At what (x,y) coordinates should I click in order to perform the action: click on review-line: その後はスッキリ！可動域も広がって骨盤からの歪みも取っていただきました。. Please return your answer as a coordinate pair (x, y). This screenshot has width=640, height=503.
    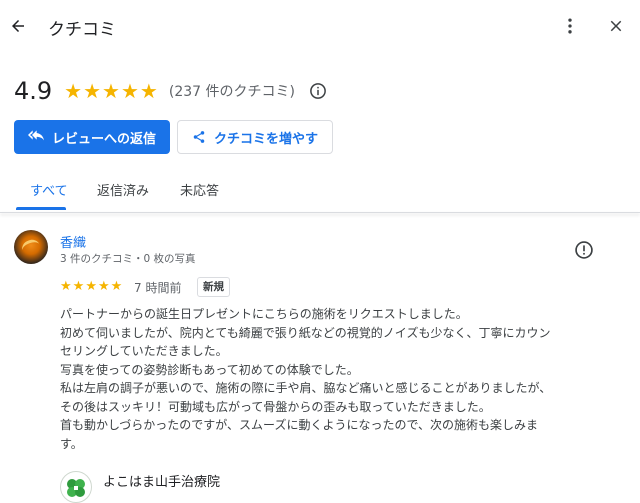
    Looking at the image, I should click on (275, 406).